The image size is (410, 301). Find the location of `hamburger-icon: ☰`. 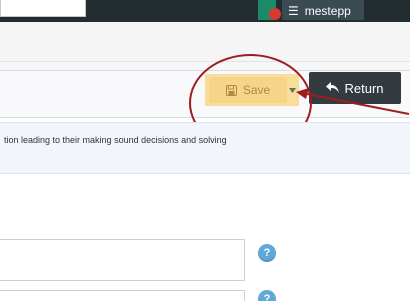

hamburger-icon: ☰ is located at coordinates (293, 11).